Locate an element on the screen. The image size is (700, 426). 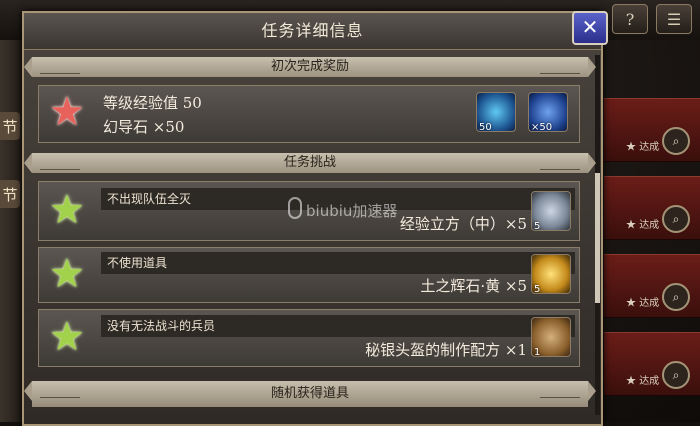
lapis-crystal-icon: ×50 is located at coordinates (548, 112).